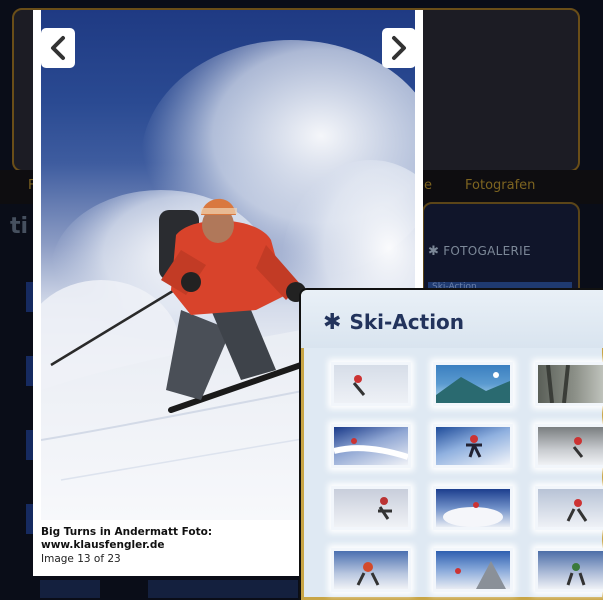 The height and width of the screenshot is (600, 603). Describe the element at coordinates (500, 185) in the screenshot. I see `nav-item-fotografen: Fotografen` at that location.